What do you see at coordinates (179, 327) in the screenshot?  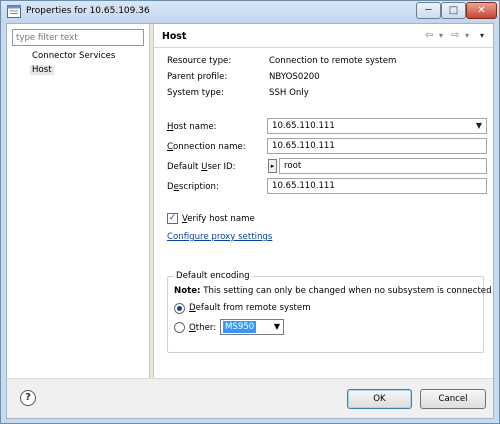 I see `other-encoding-radio` at bounding box center [179, 327].